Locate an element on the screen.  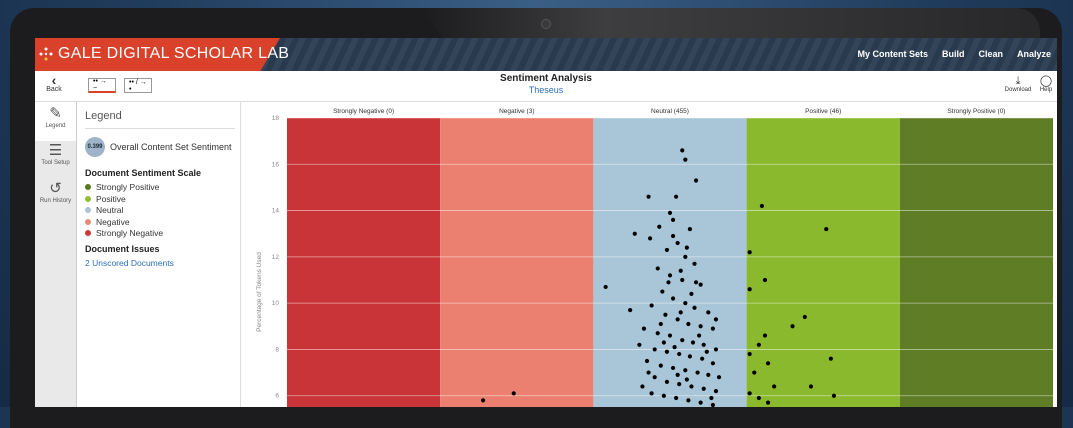
brand-name: GALE DIGITAL SCHOLAR LAB is located at coordinates (174, 53).